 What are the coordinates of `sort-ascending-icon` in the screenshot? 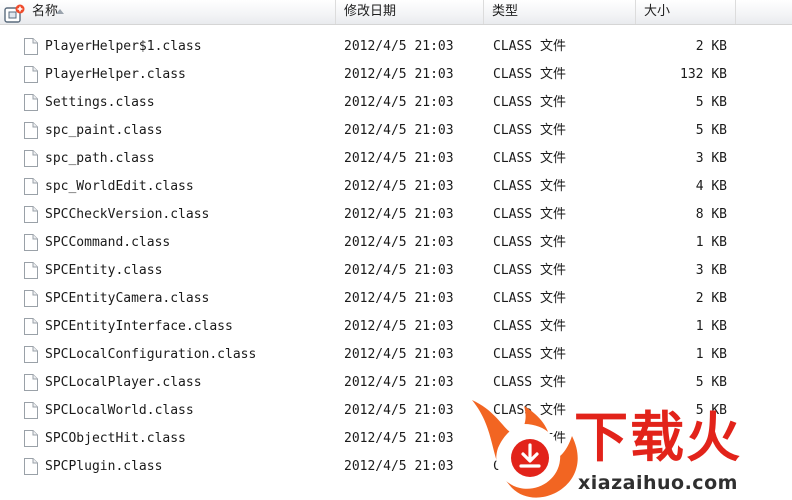 It's located at (60, 11).